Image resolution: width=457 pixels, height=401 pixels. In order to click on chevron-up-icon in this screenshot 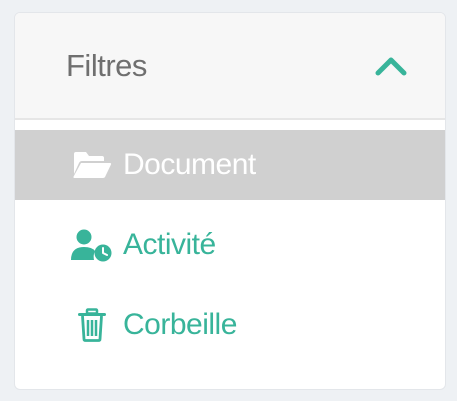, I will do `click(391, 66)`.